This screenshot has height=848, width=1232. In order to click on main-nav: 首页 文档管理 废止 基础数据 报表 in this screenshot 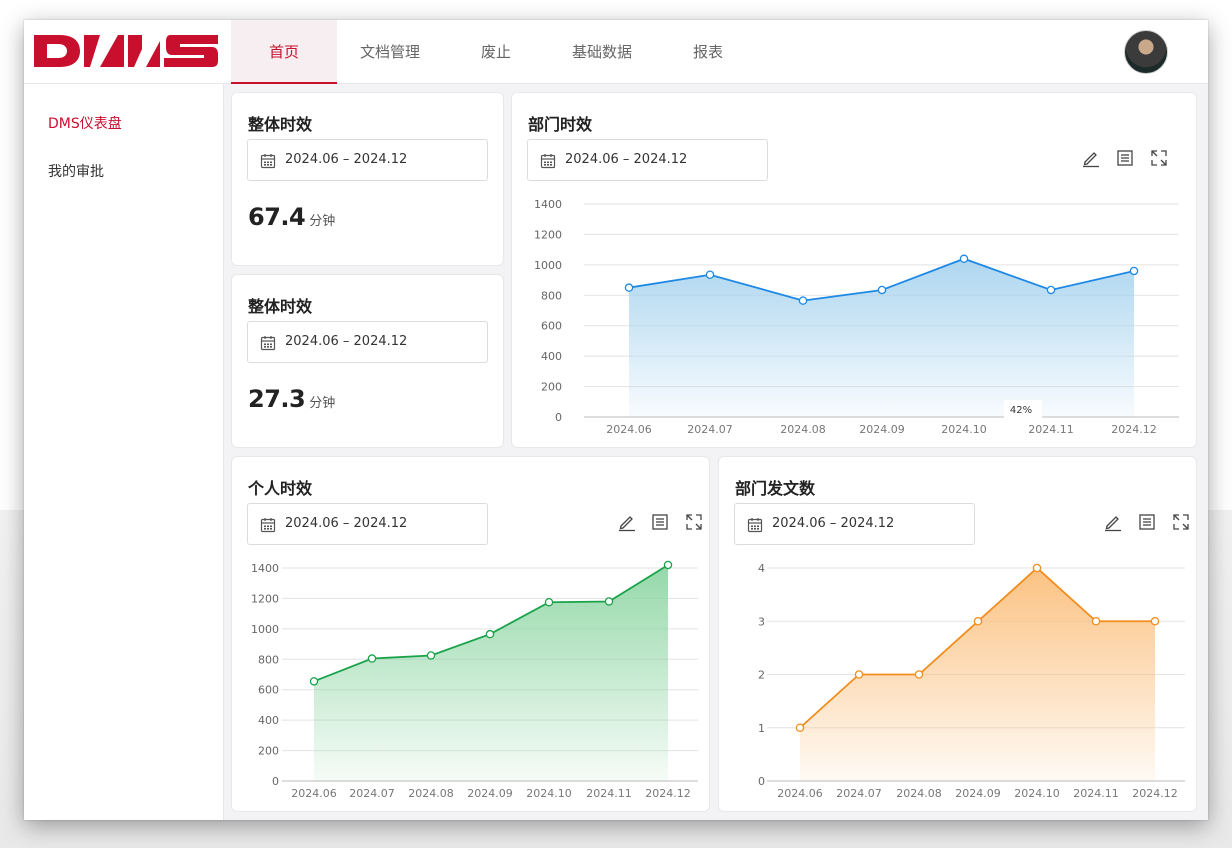, I will do `click(496, 52)`.